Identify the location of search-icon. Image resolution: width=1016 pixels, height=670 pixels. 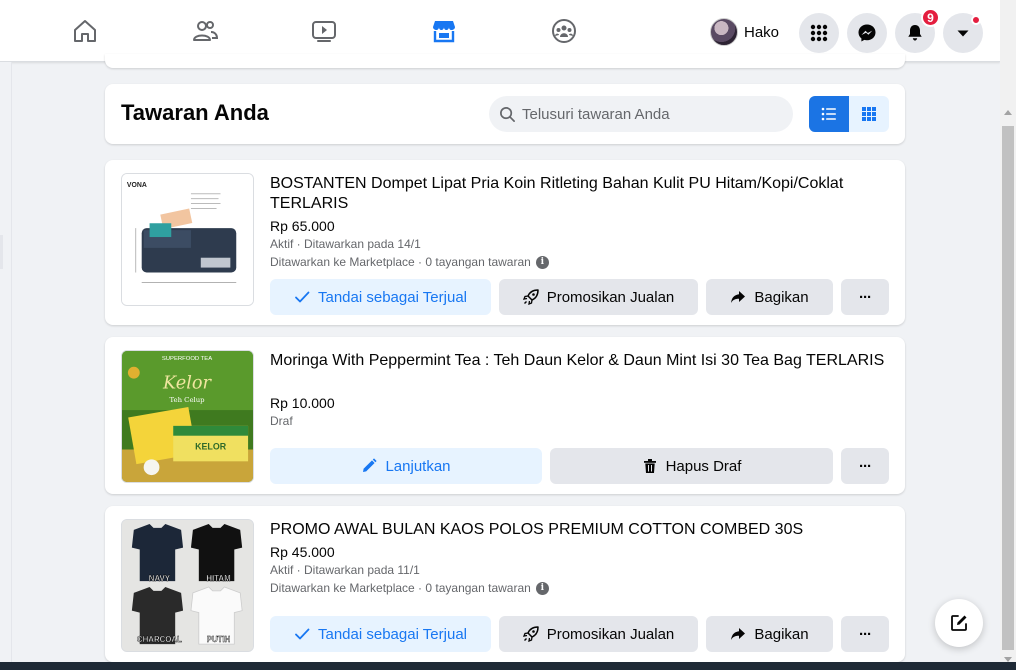
(507, 114).